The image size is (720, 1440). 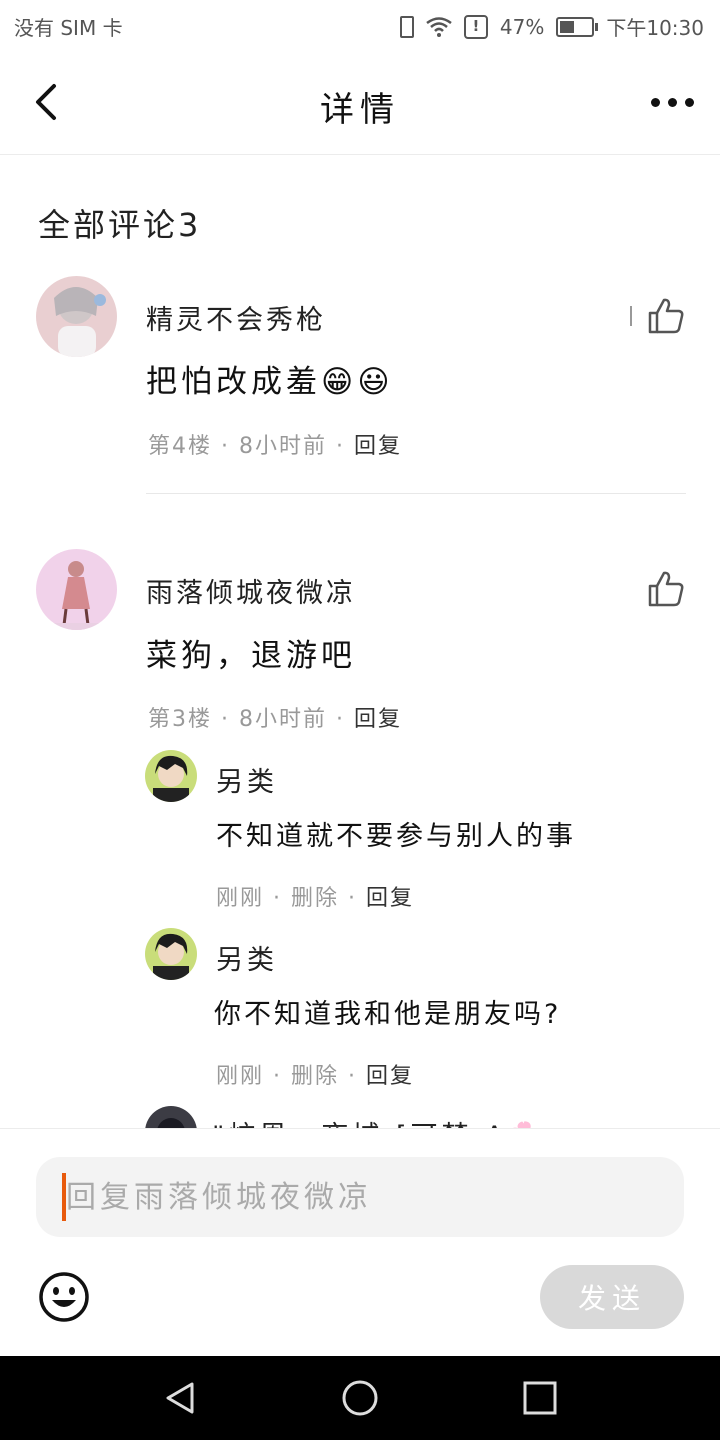 What do you see at coordinates (577, 26) in the screenshot?
I see `battery-icon` at bounding box center [577, 26].